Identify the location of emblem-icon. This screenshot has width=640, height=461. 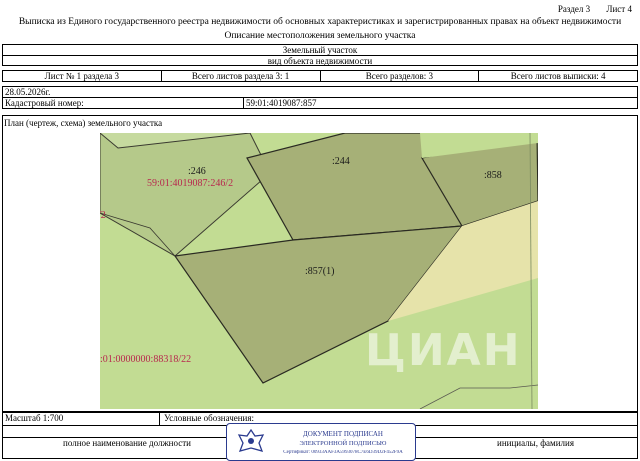
(251, 440).